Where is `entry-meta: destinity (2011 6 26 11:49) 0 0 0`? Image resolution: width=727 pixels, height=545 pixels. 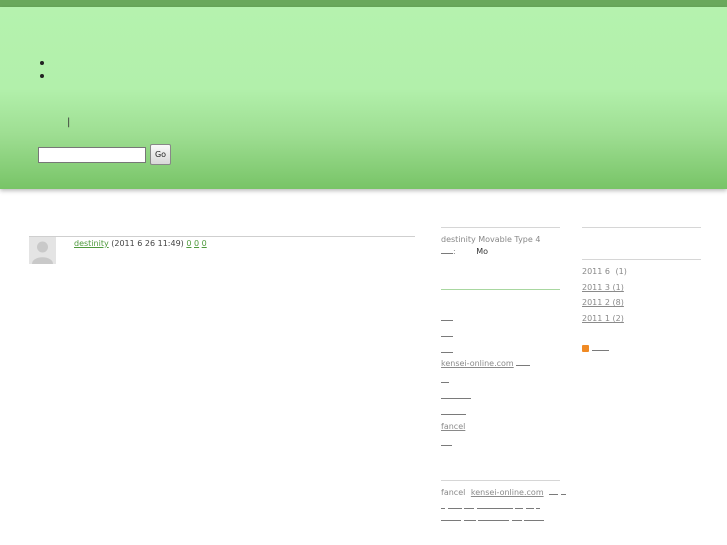
entry-meta: destinity (2011 6 26 11:49) 0 0 0 is located at coordinates (140, 243).